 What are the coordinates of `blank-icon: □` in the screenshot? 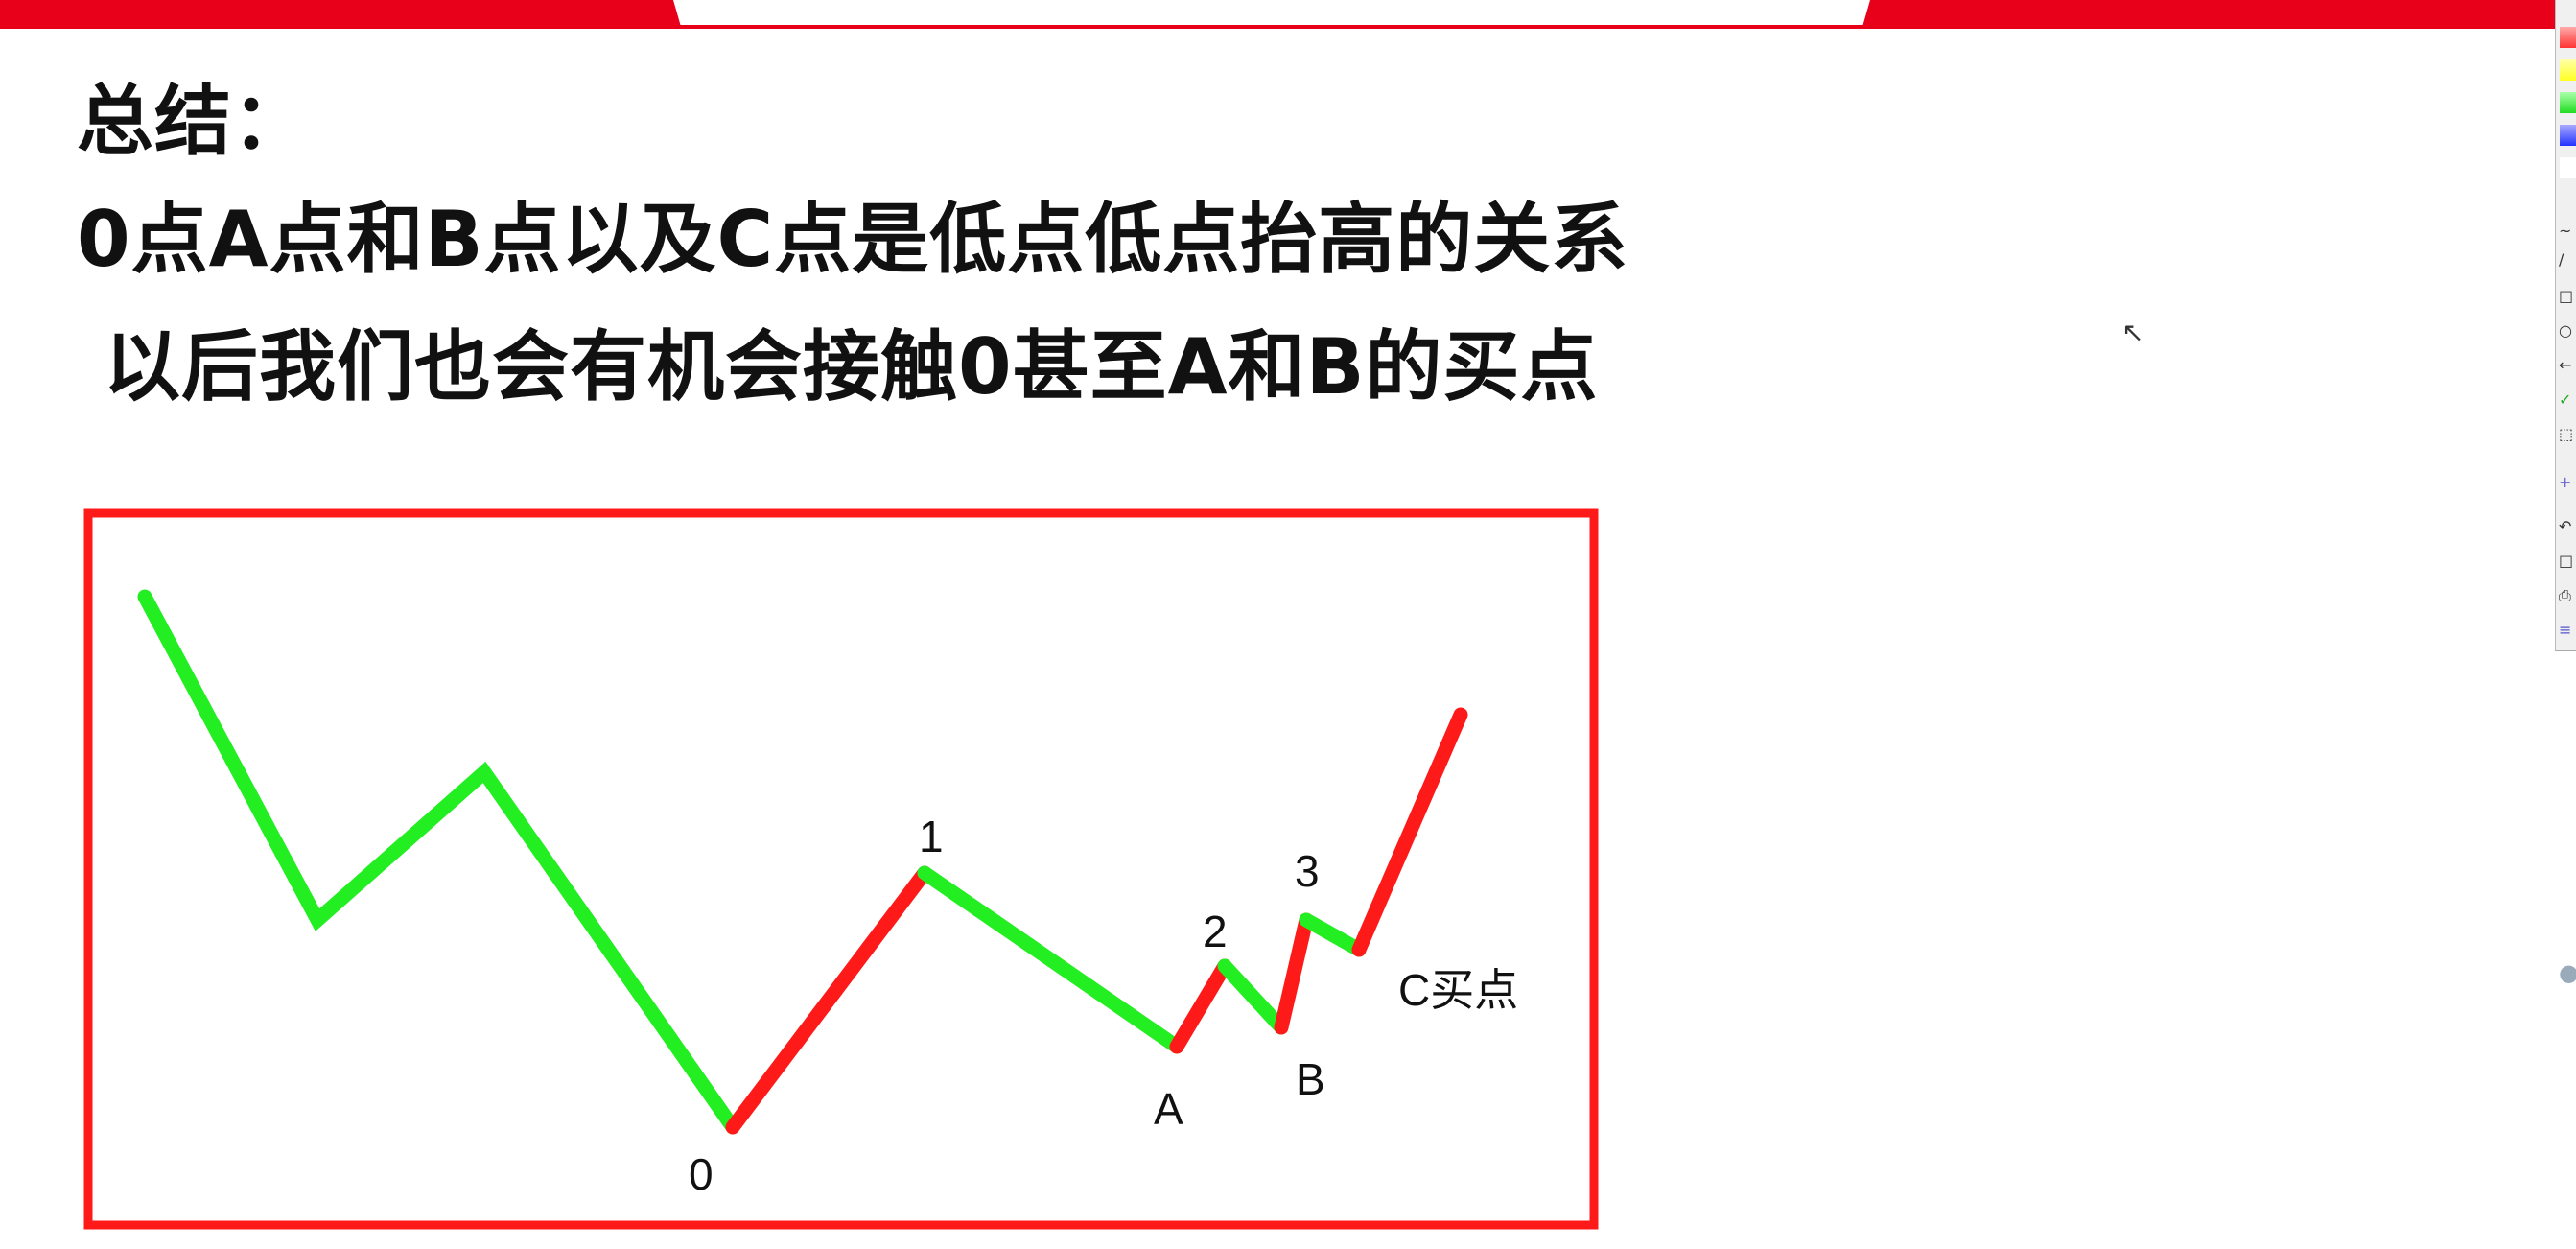 It's located at (2566, 561).